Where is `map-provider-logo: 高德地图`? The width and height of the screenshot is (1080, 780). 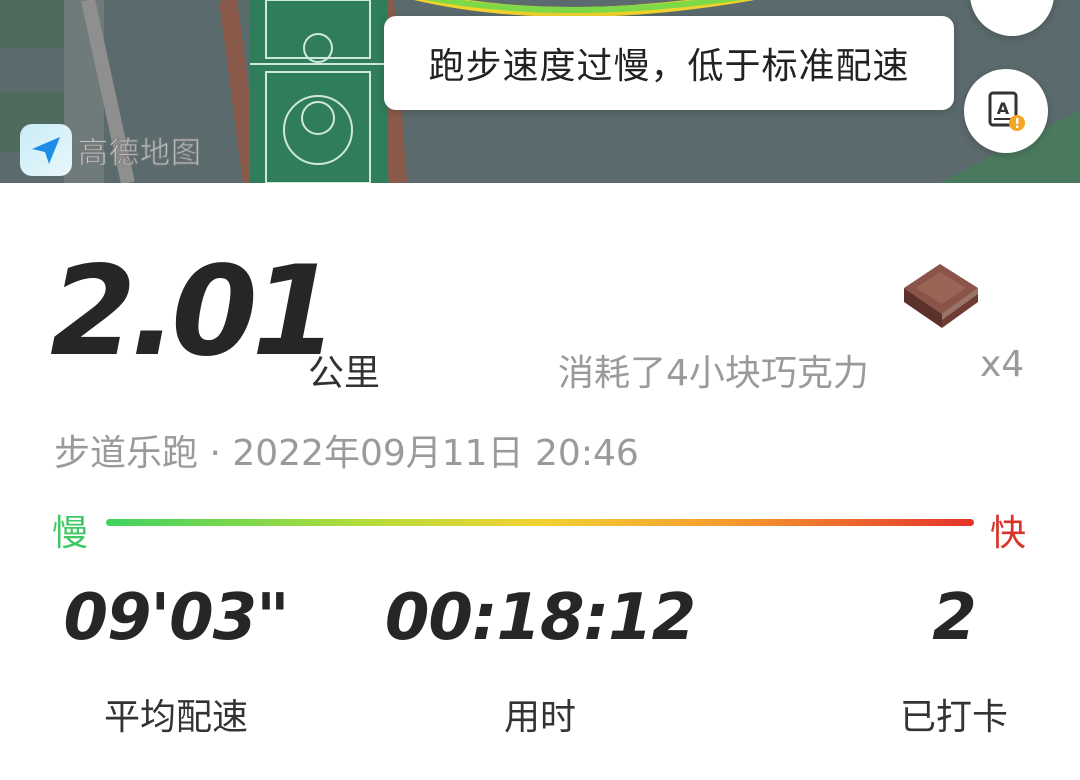
map-provider-logo: 高德地图 is located at coordinates (111, 150).